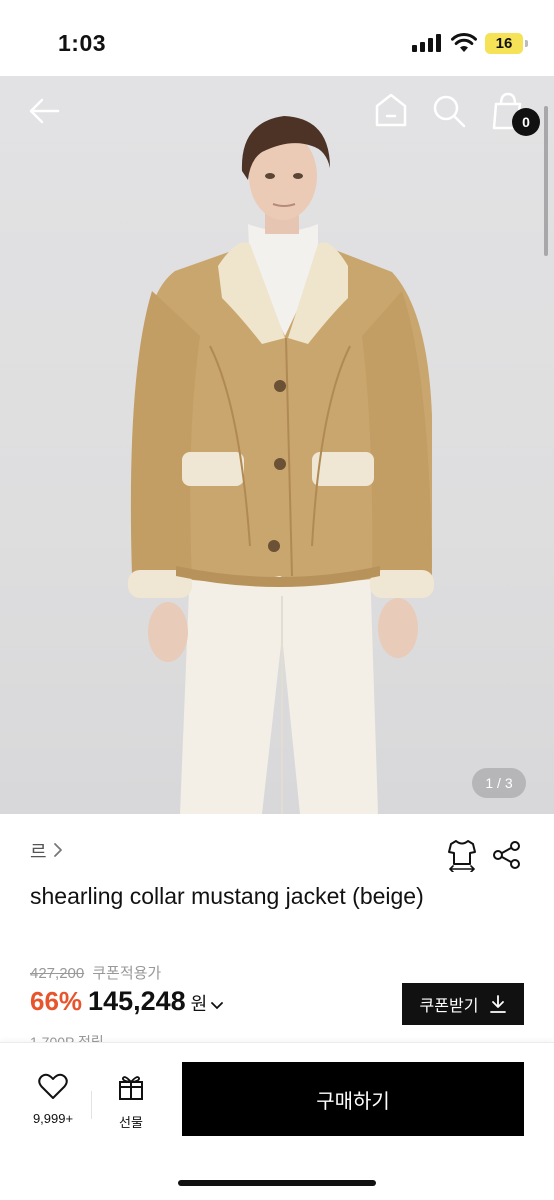 Image resolution: width=554 pixels, height=1200 pixels. I want to click on status-bar: 1:03 16, so click(277, 38).